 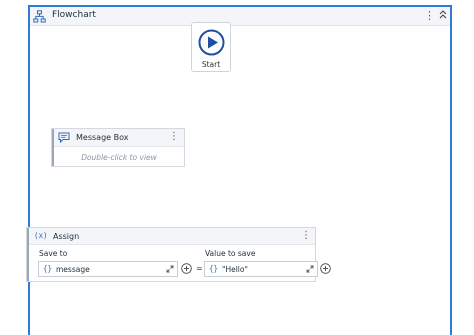 What do you see at coordinates (429, 16) in the screenshot?
I see `flowchart-menu-button: ⋮` at bounding box center [429, 16].